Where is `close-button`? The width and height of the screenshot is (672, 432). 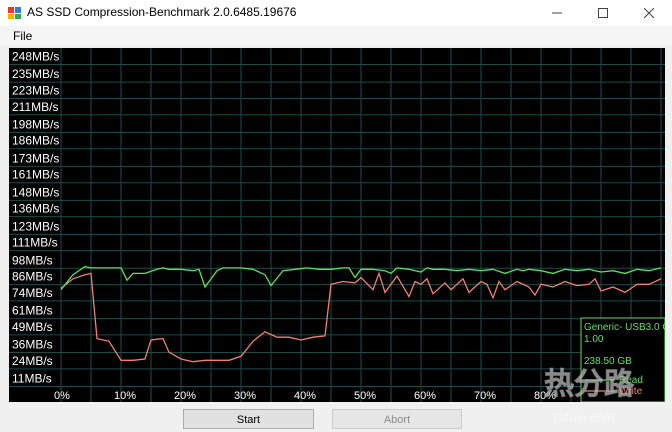
close-button is located at coordinates (649, 13).